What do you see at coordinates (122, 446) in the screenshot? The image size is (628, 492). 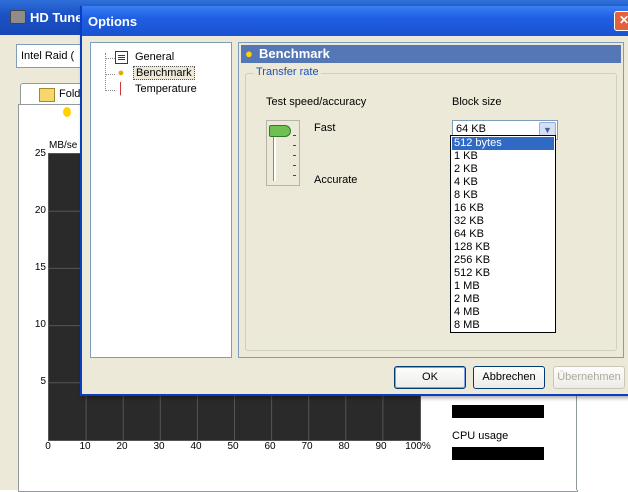 I see `x-tick-label: 20` at bounding box center [122, 446].